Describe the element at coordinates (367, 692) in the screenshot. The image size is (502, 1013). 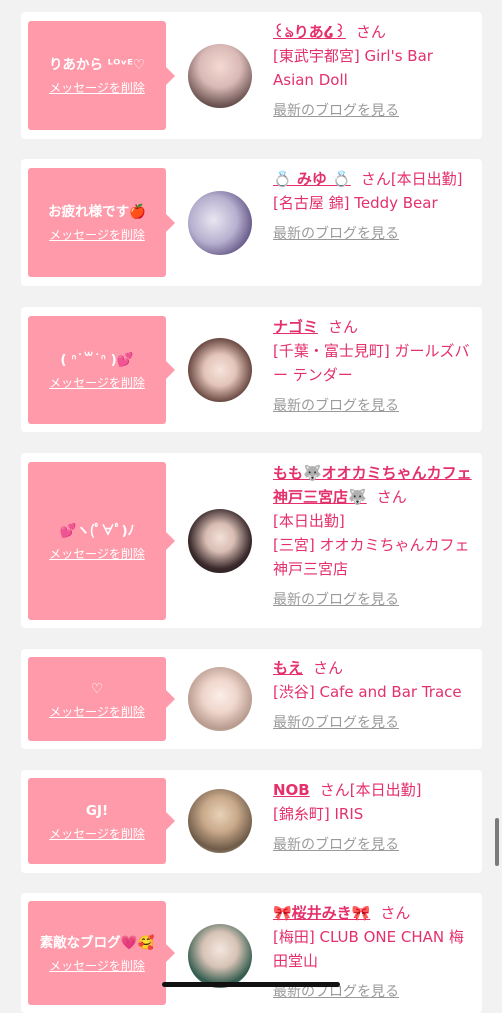
I see `shop-name: [渋谷] Cafe and Bar Trace` at that location.